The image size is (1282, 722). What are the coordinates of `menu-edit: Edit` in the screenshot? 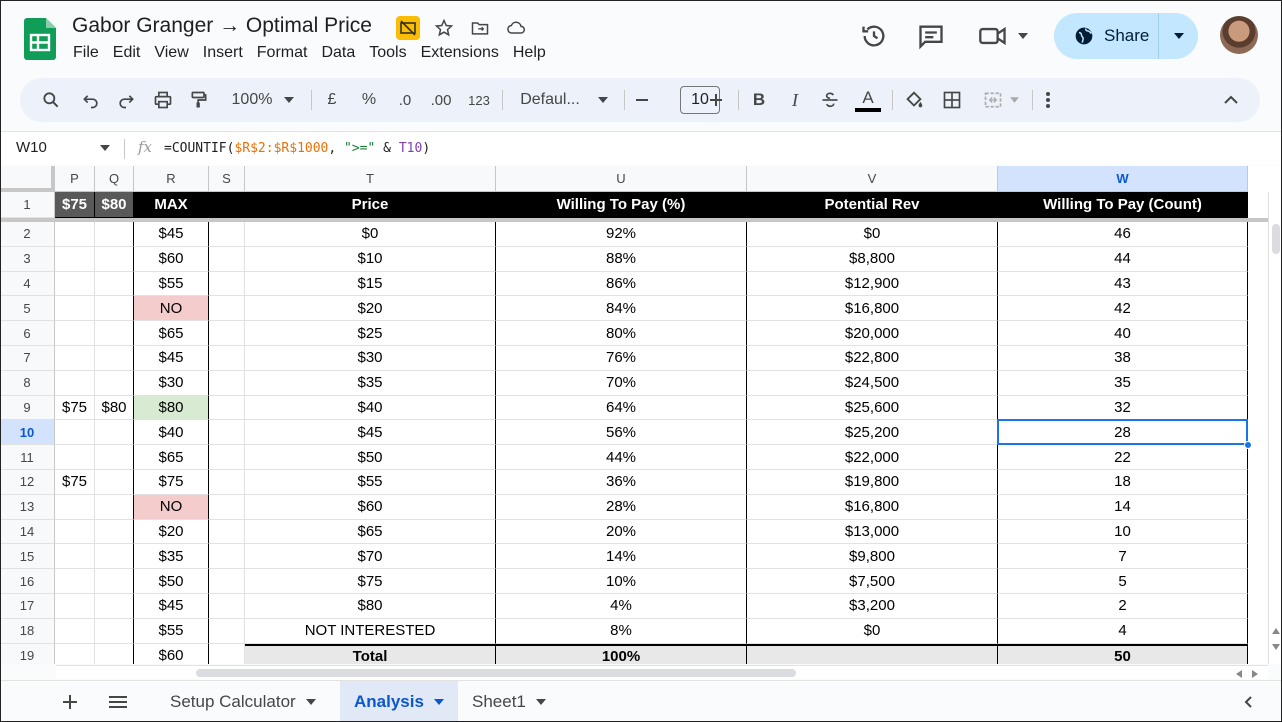 It's located at (127, 53).